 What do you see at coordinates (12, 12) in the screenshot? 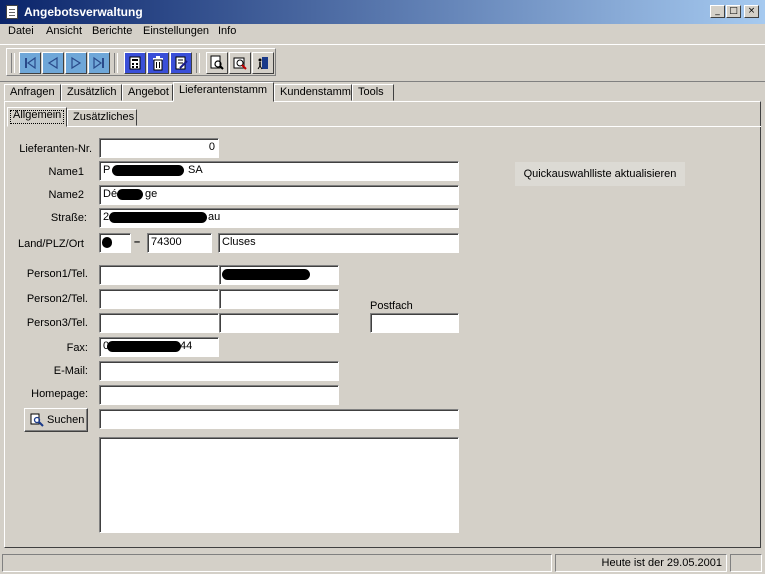
I see `app-icon` at bounding box center [12, 12].